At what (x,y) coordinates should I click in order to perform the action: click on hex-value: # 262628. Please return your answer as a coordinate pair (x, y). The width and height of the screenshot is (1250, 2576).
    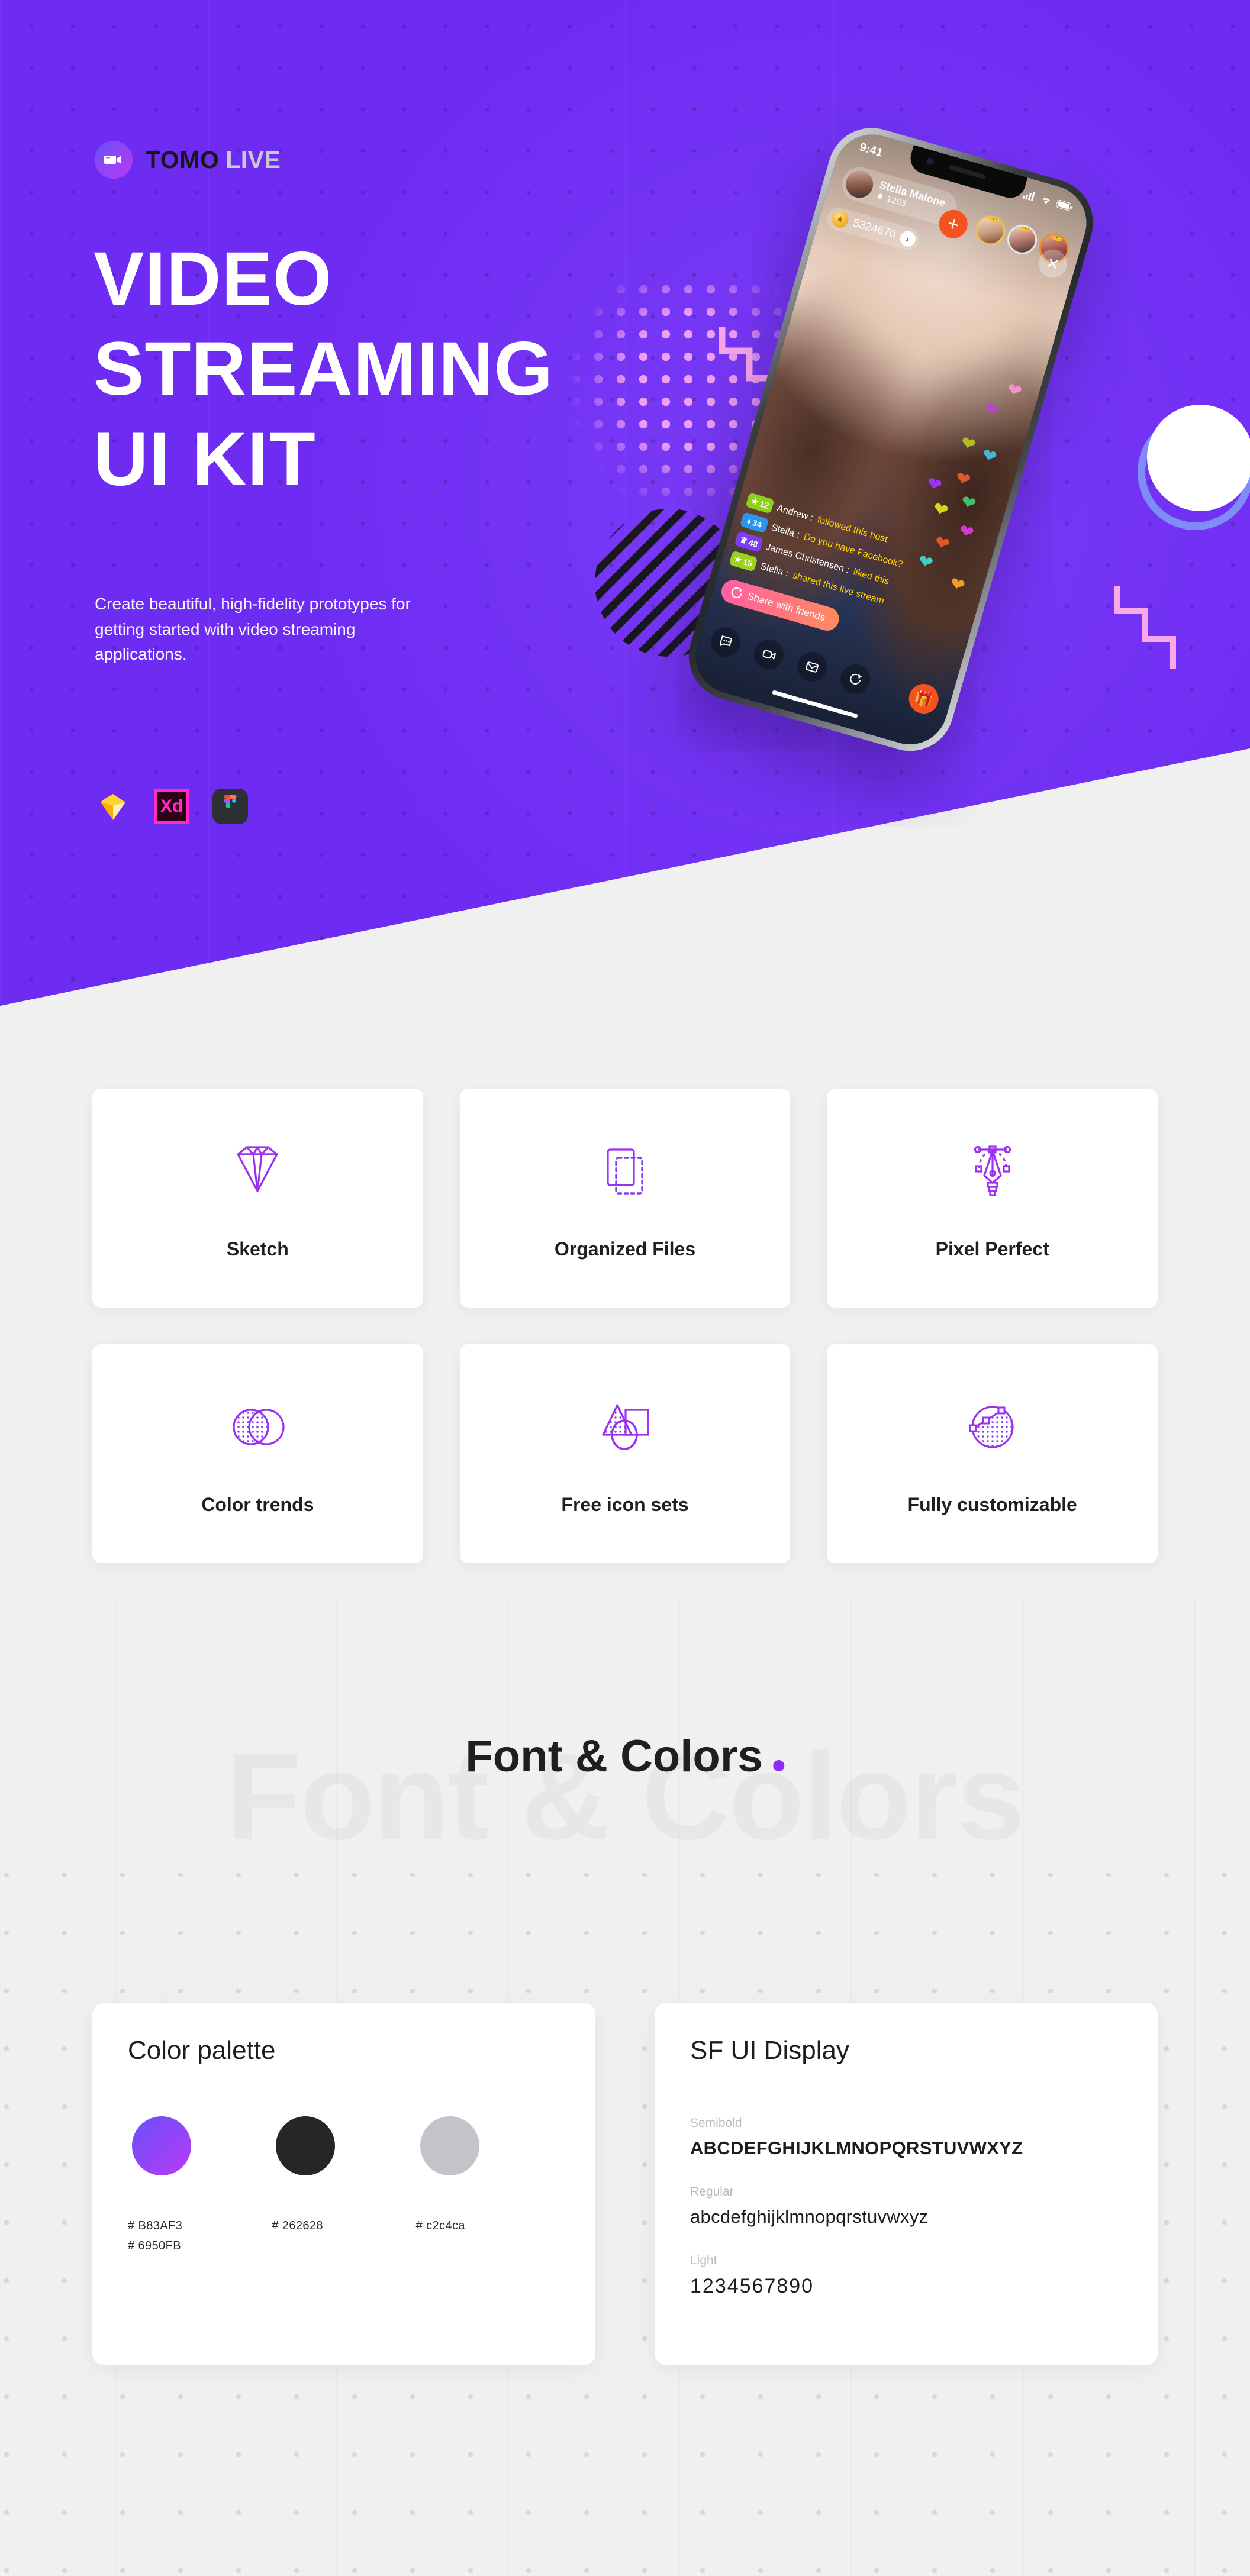
    Looking at the image, I should click on (297, 2225).